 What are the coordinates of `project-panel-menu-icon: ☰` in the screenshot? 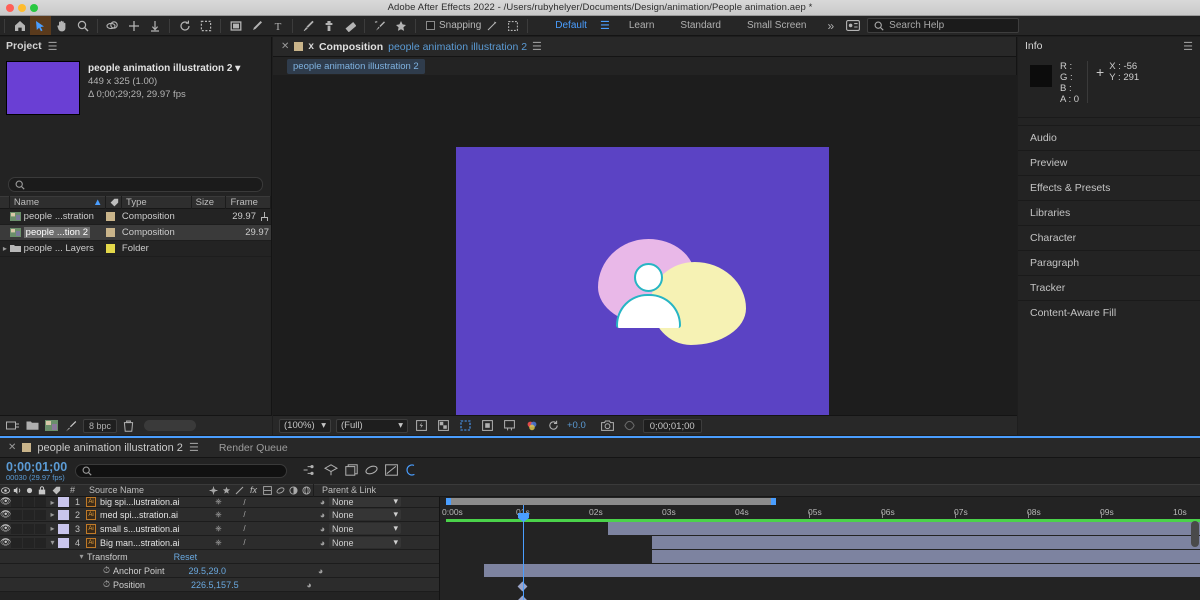 It's located at (53, 46).